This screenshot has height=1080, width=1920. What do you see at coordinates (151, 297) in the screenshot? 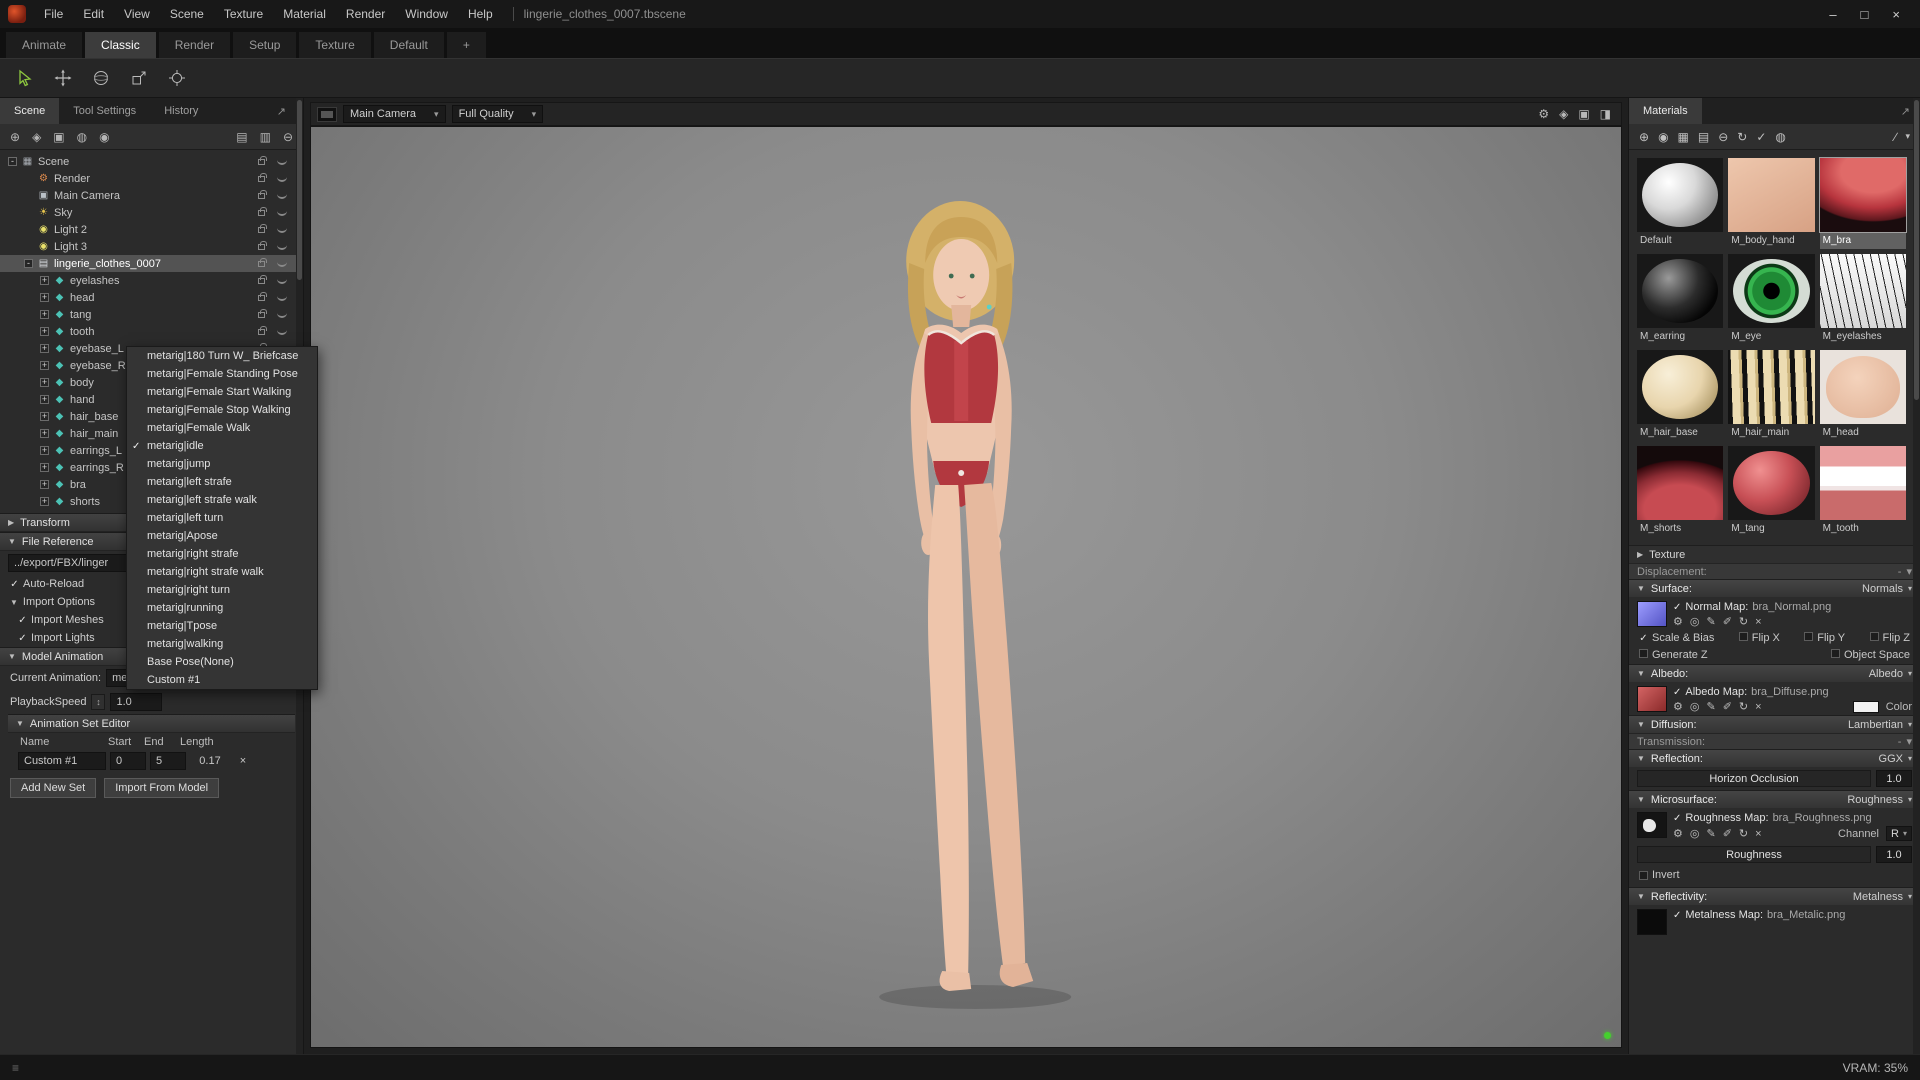
I see `scene-tree-row: + ◆ head` at bounding box center [151, 297].